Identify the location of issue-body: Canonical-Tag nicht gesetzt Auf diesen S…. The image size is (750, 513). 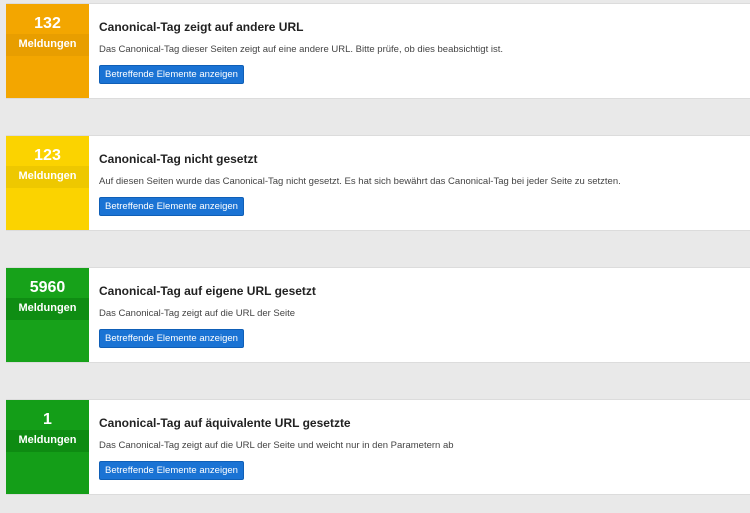
(355, 183).